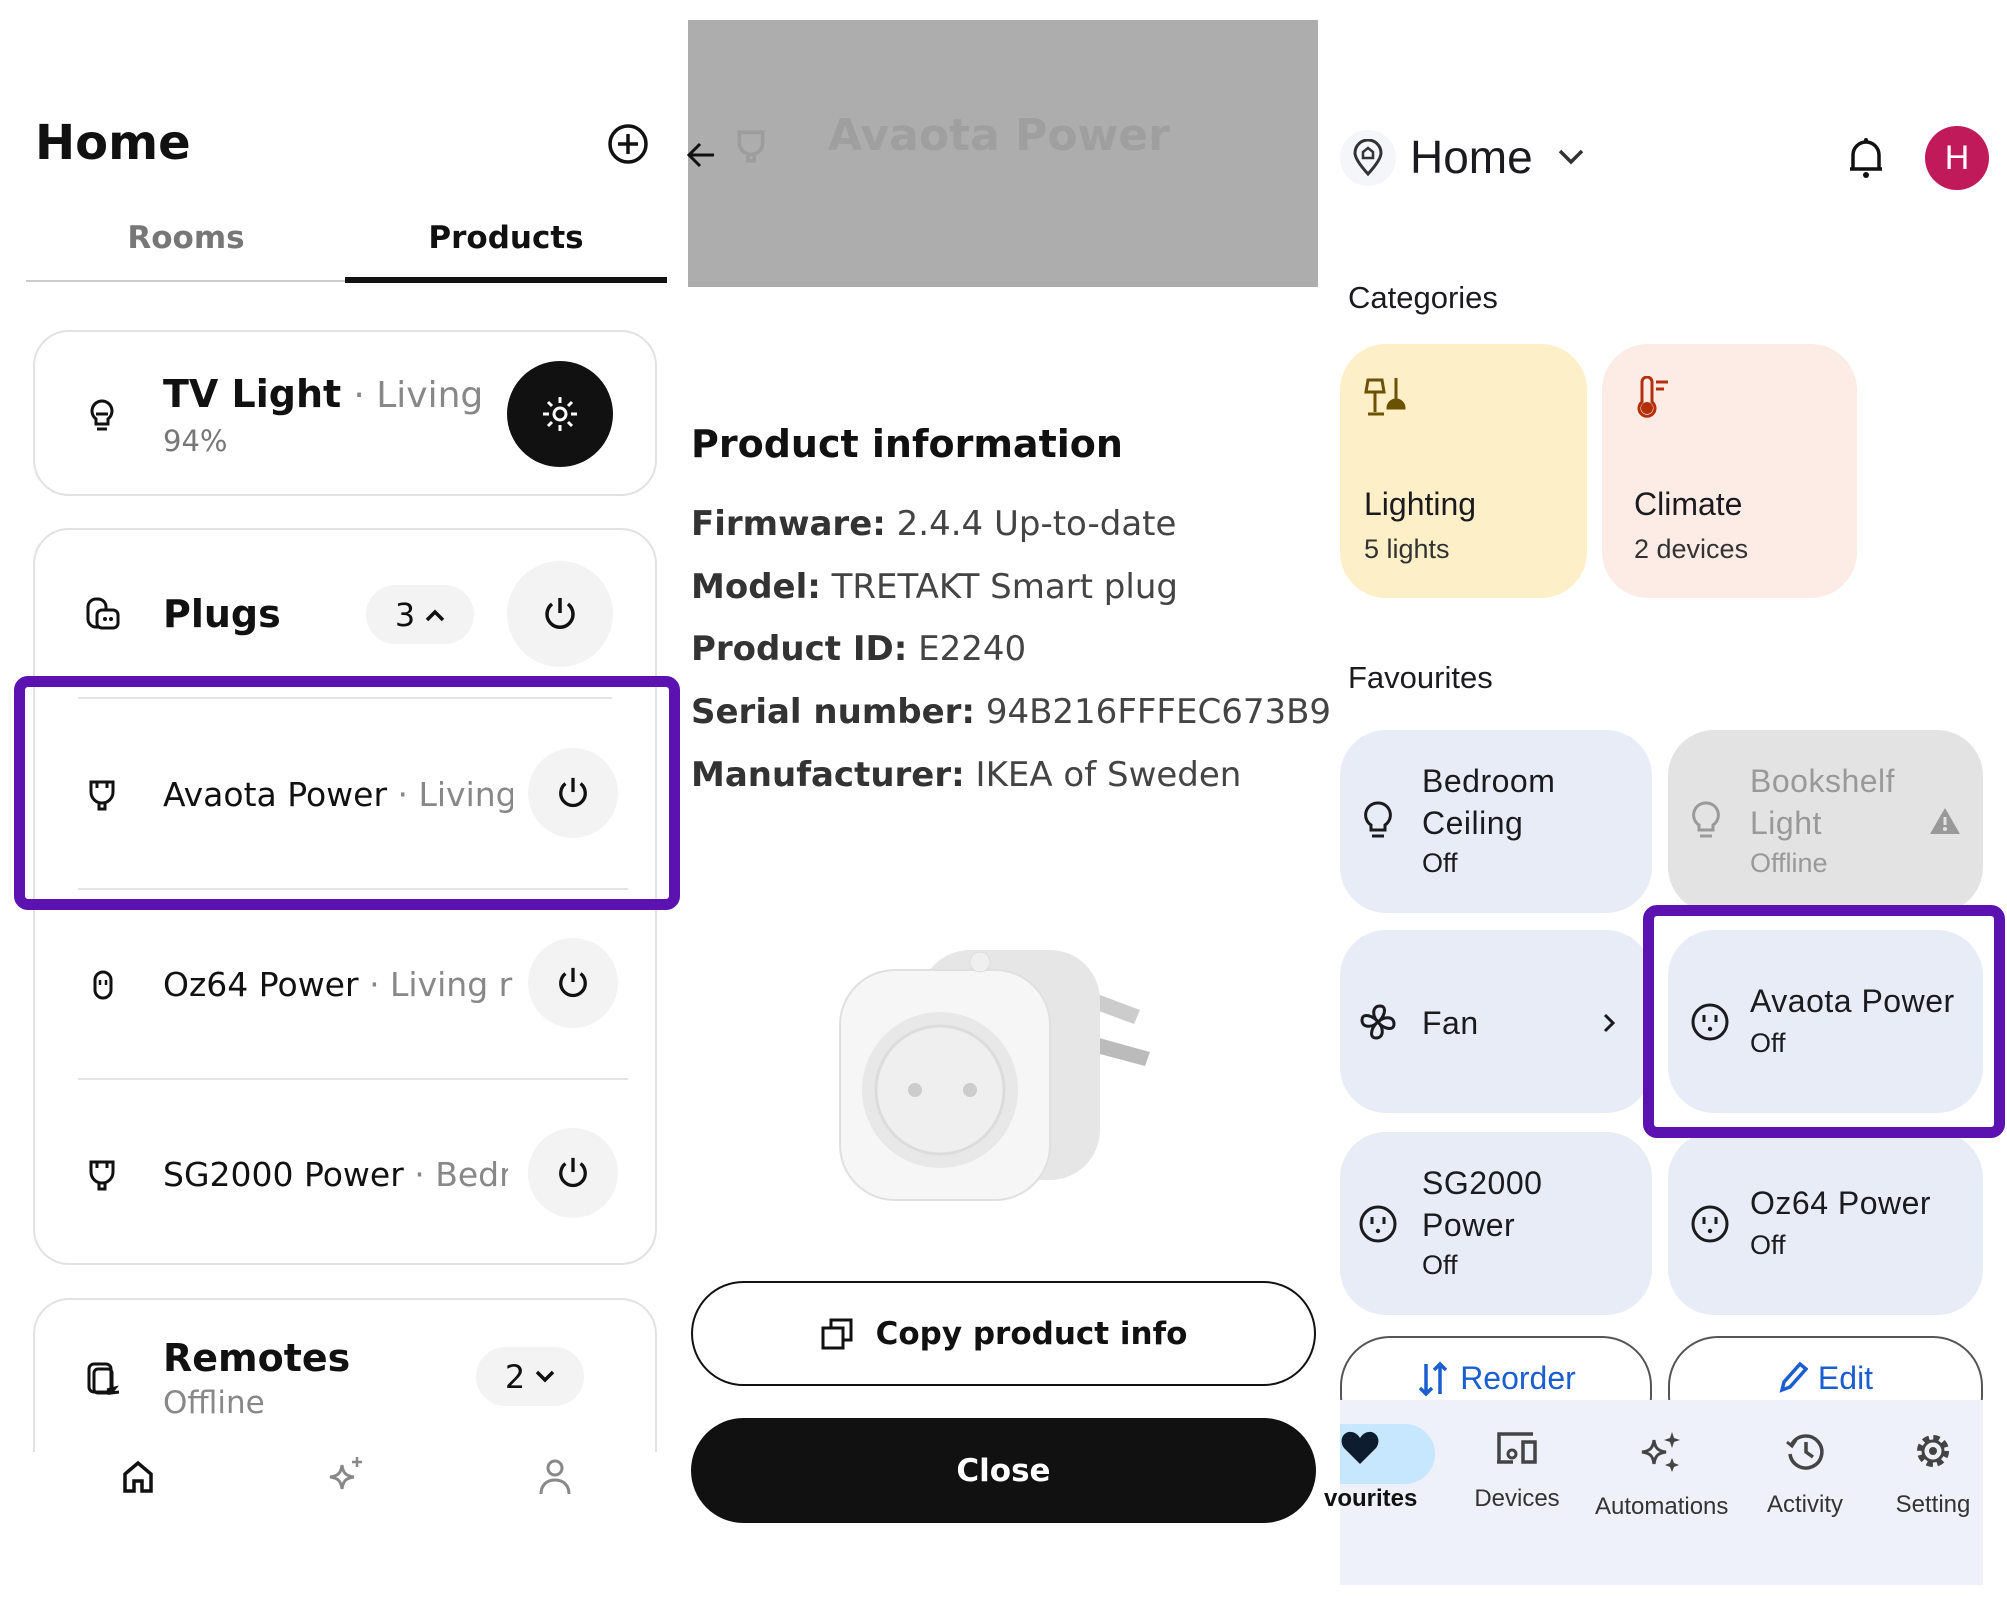 This screenshot has width=2007, height=1605. Describe the element at coordinates (138, 1477) in the screenshot. I see `home-icon` at that location.